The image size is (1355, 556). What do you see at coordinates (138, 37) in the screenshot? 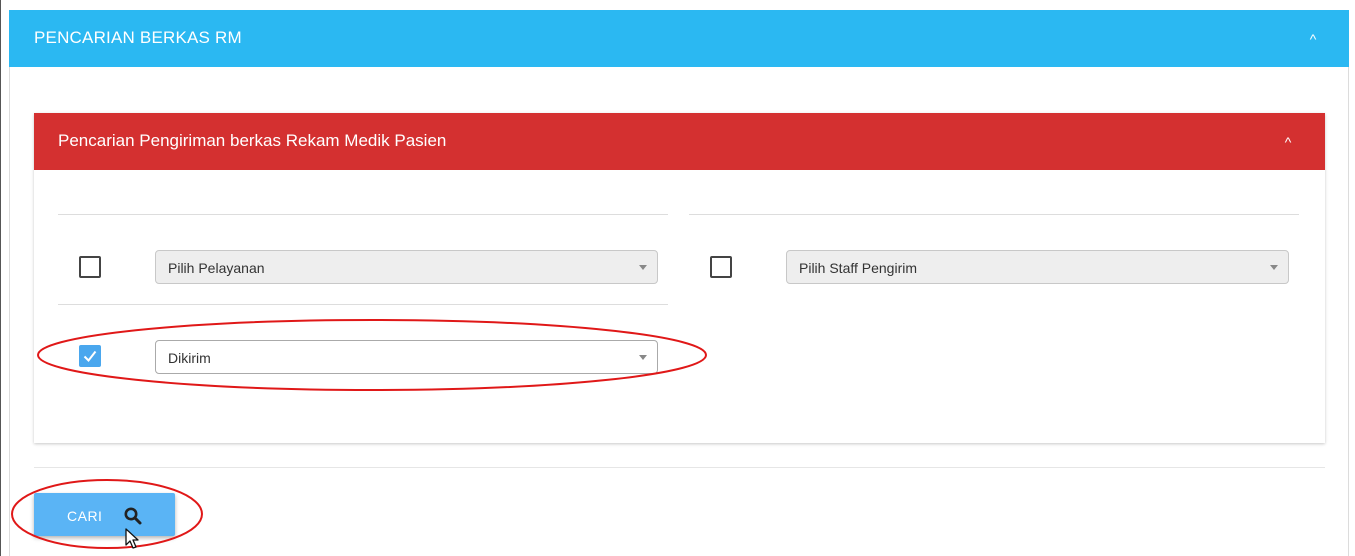
I see `search-panel-title: PENCARIAN BERKAS RM` at bounding box center [138, 37].